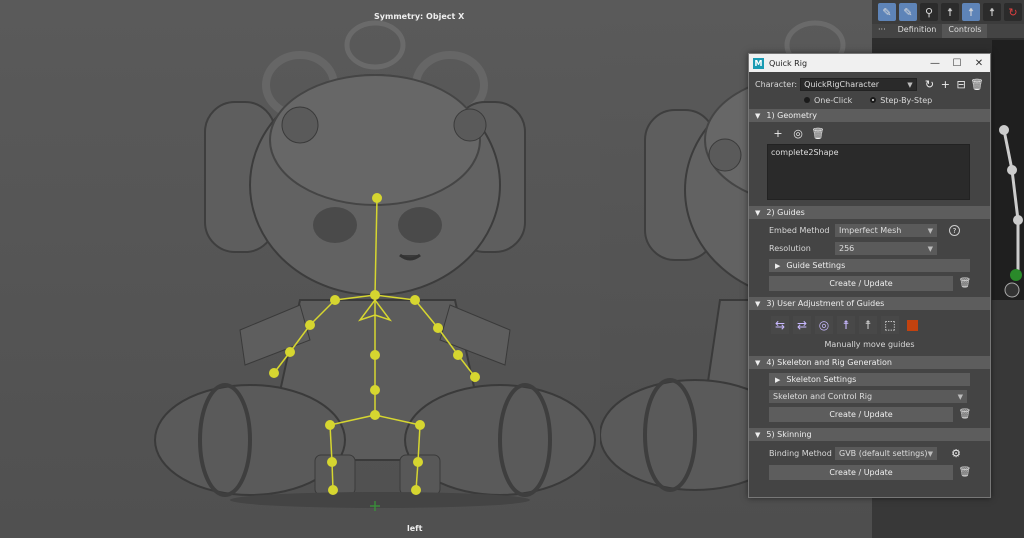 Image resolution: width=1024 pixels, height=538 pixels. I want to click on guide-adjust-toolbar: ⇆ ⇄ ◎ ☨ ☨ ⬚, so click(869, 325).